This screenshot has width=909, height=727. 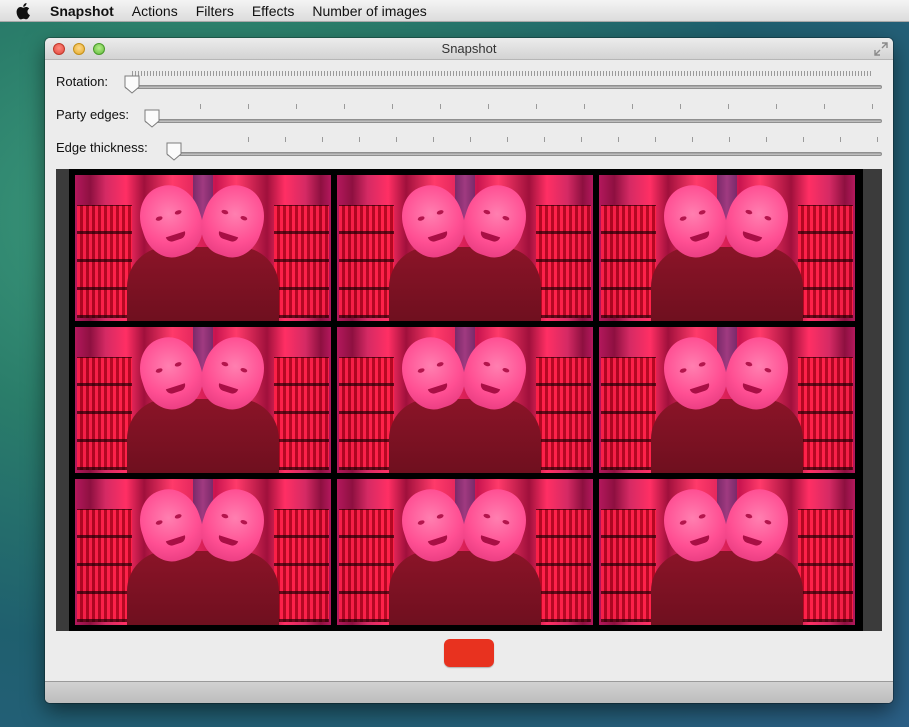 What do you see at coordinates (82, 81) in the screenshot?
I see `rotation-label: Rotation:` at bounding box center [82, 81].